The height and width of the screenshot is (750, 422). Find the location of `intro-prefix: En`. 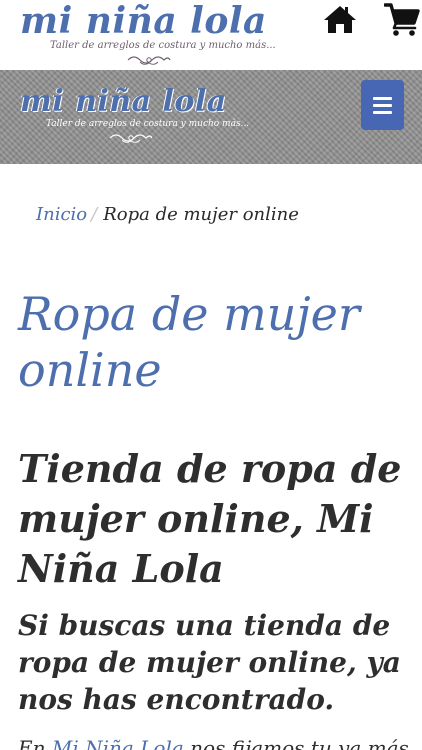

intro-prefix: En is located at coordinates (32, 743).